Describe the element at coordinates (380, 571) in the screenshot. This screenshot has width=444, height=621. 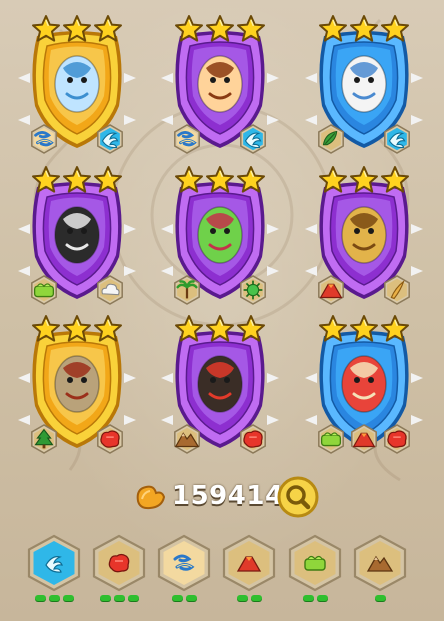
I see `filter-mountain` at that location.